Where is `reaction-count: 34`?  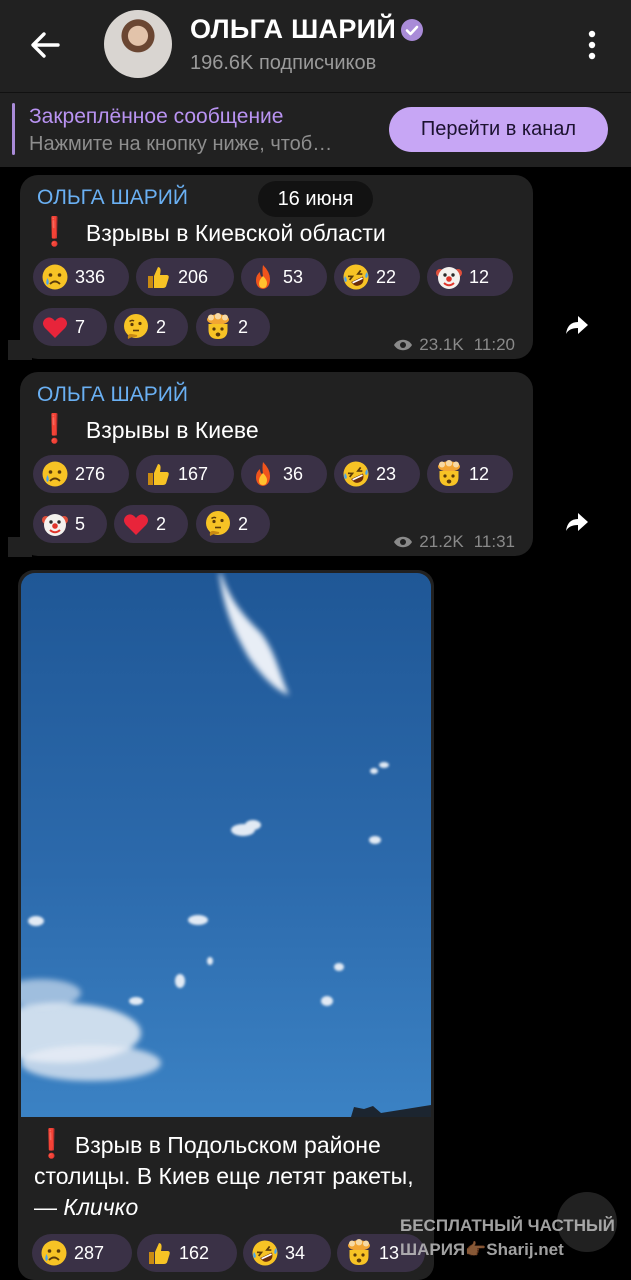
reaction-count: 34 is located at coordinates (295, 1252).